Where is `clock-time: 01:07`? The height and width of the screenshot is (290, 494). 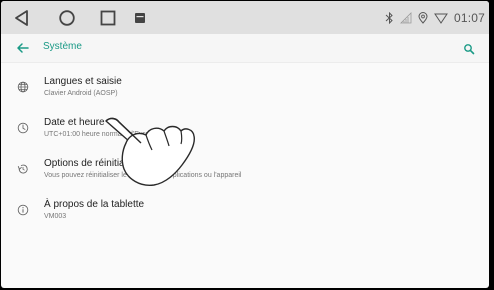 clock-time: 01:07 is located at coordinates (469, 18).